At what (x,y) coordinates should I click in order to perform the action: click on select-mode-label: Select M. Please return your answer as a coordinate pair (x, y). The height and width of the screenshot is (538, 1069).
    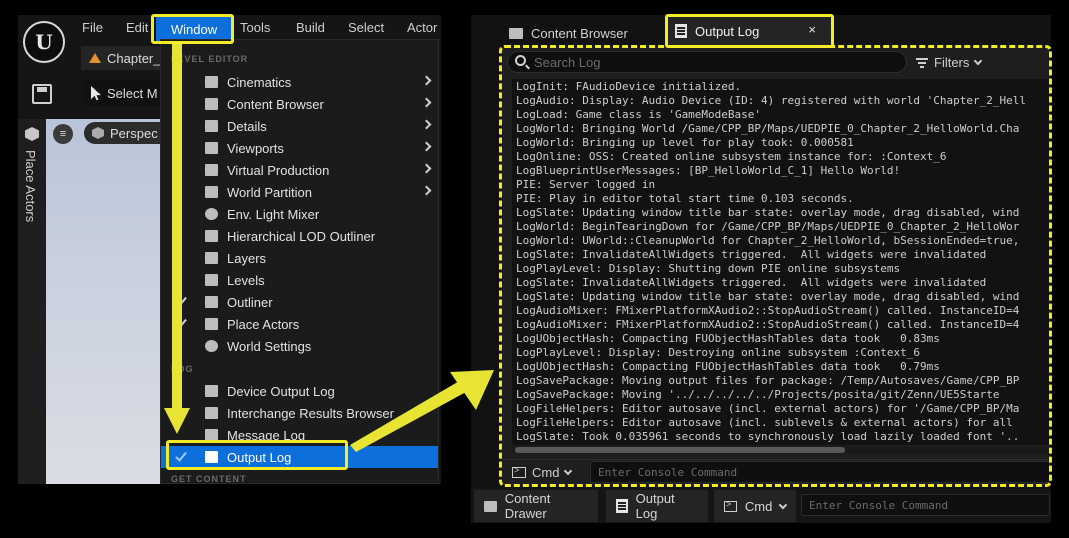
    Looking at the image, I should click on (132, 93).